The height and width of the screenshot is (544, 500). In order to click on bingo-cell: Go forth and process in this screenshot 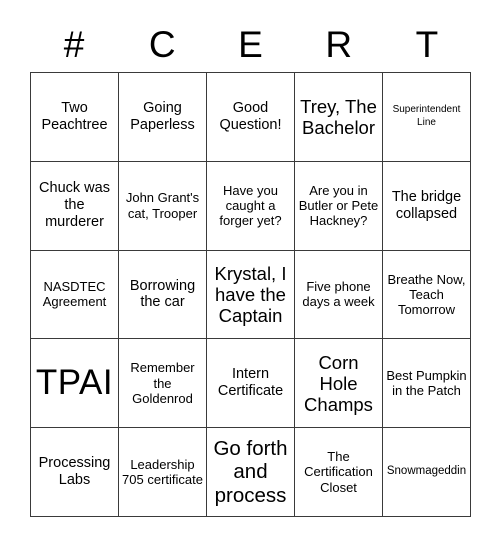, I will do `click(251, 472)`.